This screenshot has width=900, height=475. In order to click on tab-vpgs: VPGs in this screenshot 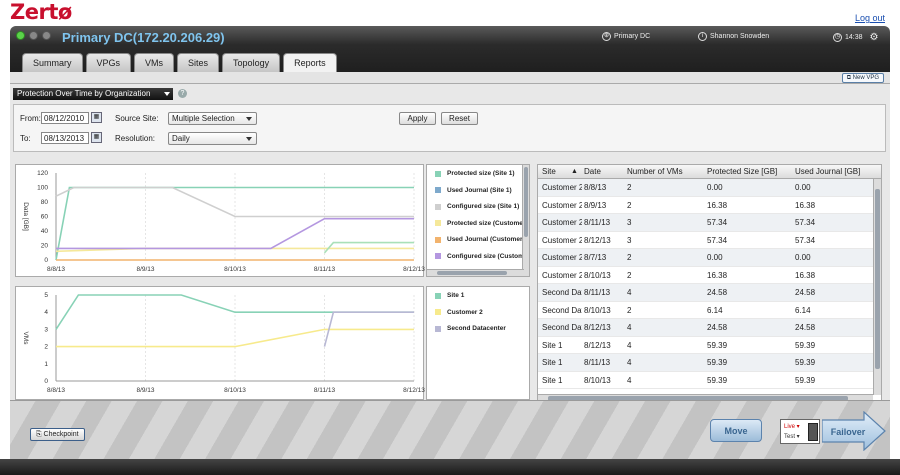, I will do `click(108, 62)`.